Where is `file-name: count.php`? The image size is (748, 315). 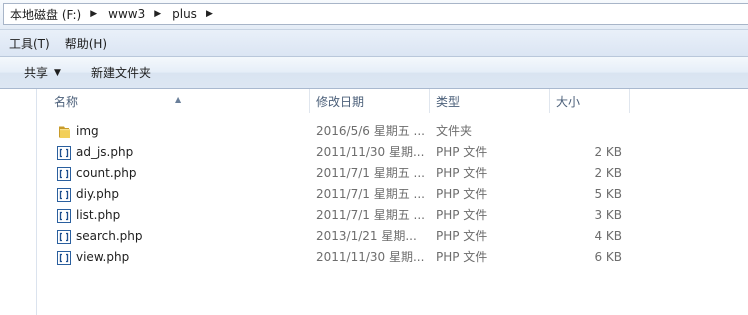
file-name: count.php is located at coordinates (106, 173).